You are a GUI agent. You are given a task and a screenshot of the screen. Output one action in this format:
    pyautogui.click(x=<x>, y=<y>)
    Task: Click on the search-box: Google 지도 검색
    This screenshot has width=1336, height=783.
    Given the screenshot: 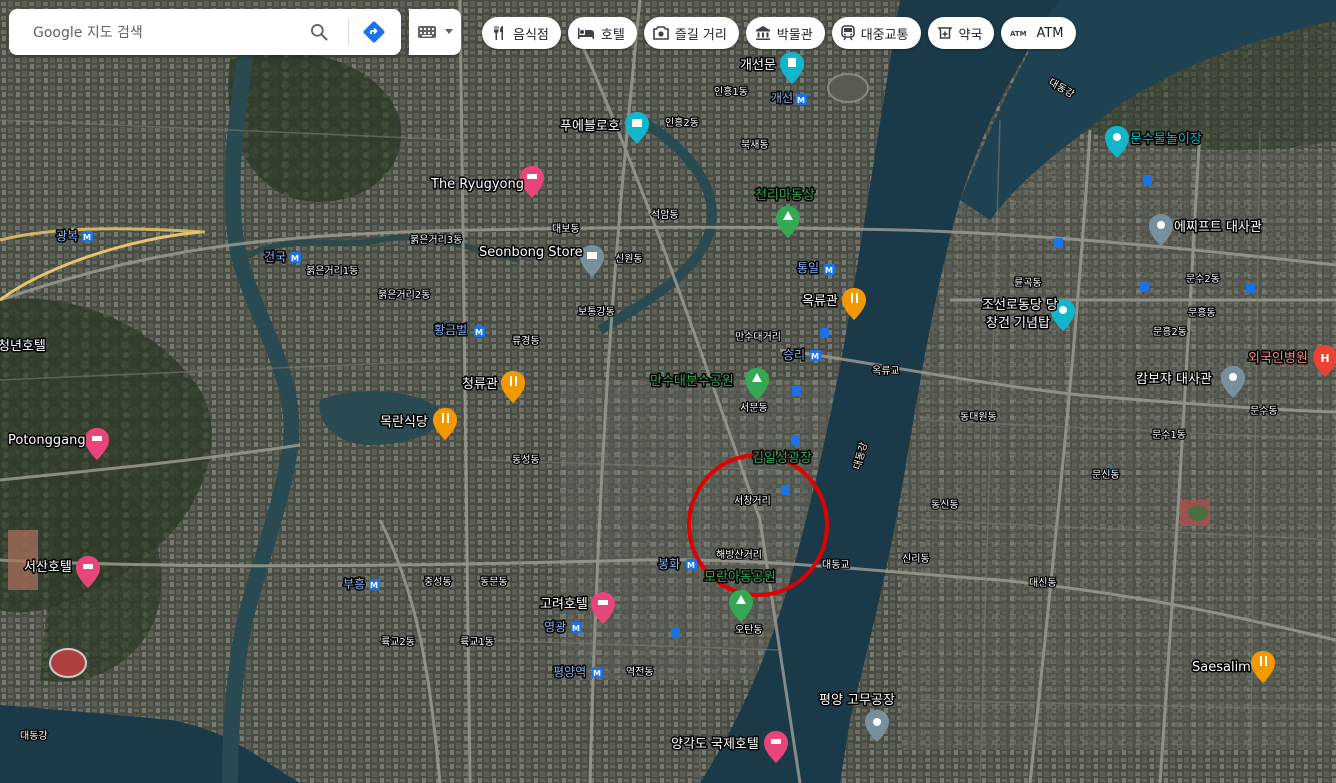 What is the action you would take?
    pyautogui.click(x=205, y=32)
    